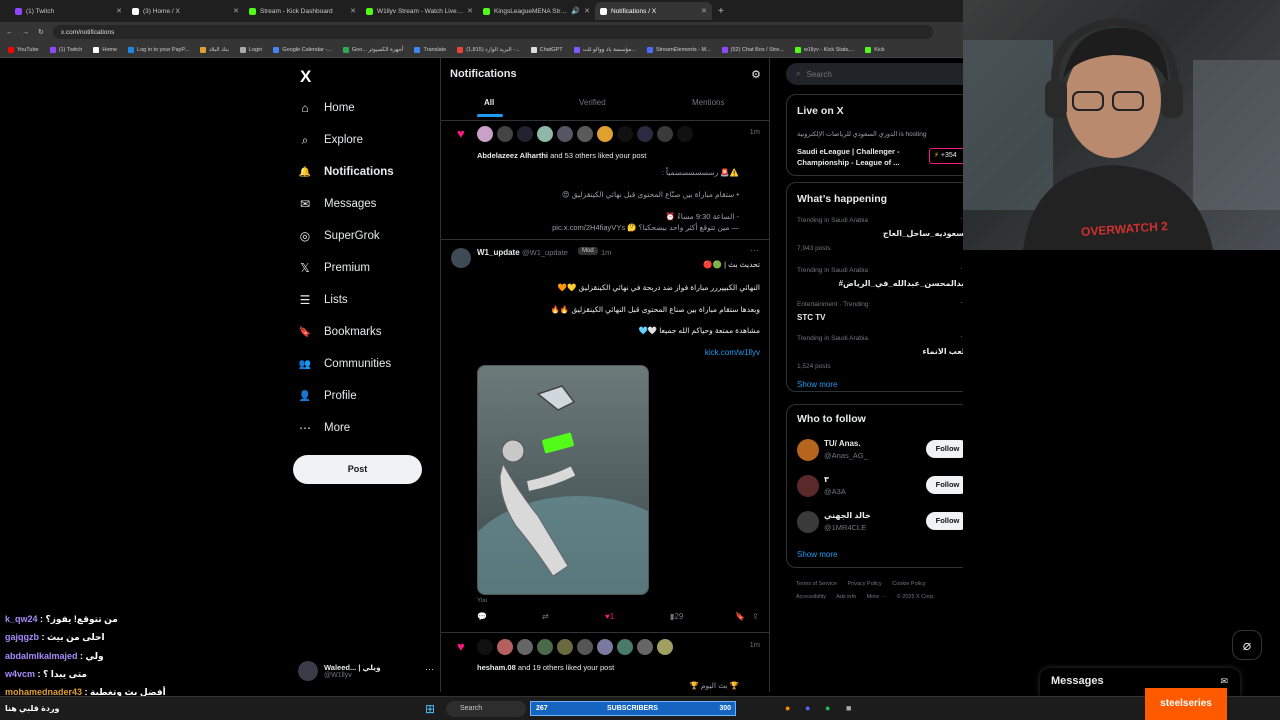  What do you see at coordinates (708, 102) in the screenshot?
I see `tab-mentions: Mentions` at bounding box center [708, 102].